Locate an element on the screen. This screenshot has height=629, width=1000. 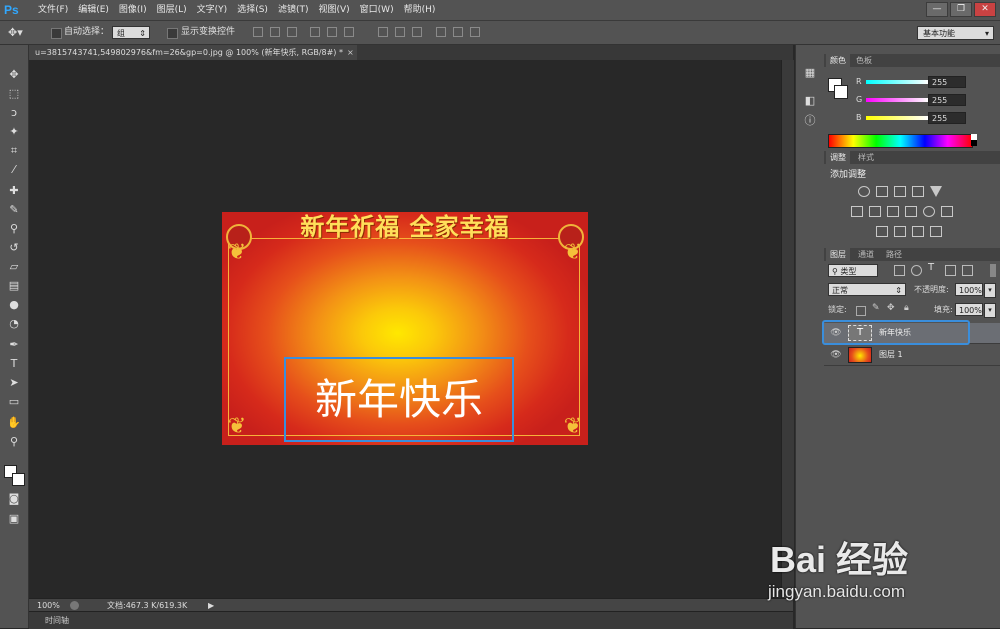
path-selection-tool-icon: ➤ is located at coordinates (14, 383).